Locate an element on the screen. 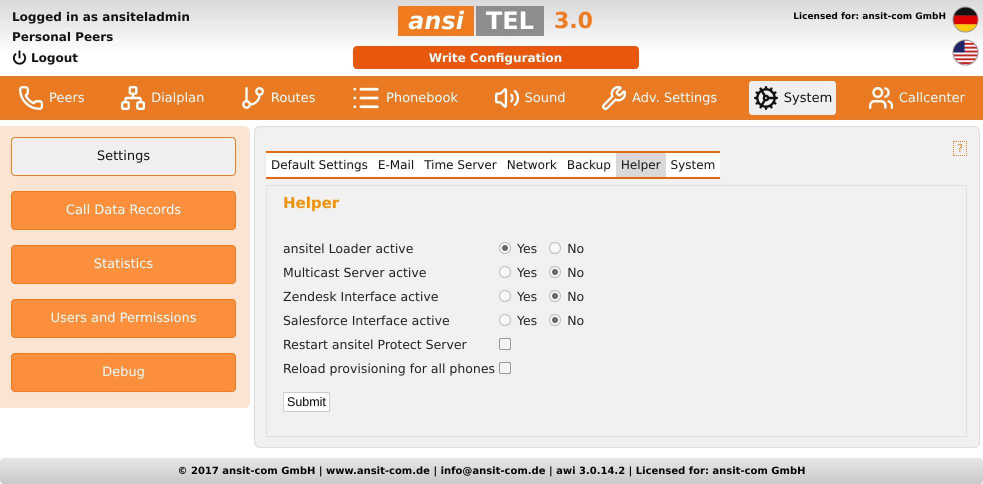 The image size is (983, 484). footer-text: © 2017 ansit-com GmbH | www.ansit-com.de | info@ansit-com.de | awi 3.0.14.2 | Licensed for: ansit-com GmbH is located at coordinates (492, 471).